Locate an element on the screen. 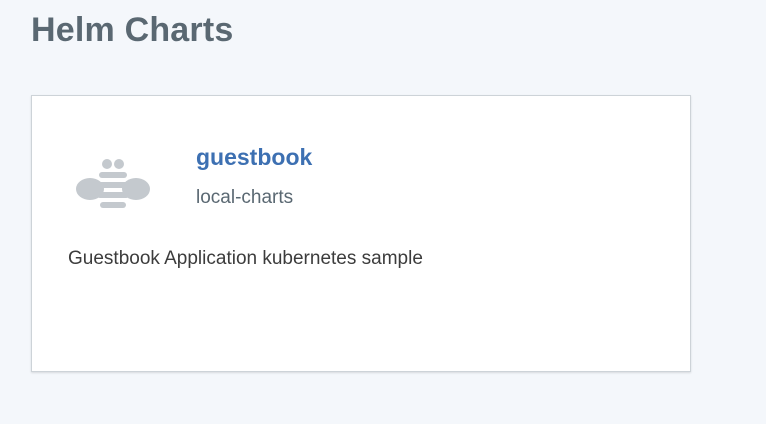  chart-name-link: guestbook is located at coordinates (254, 157).